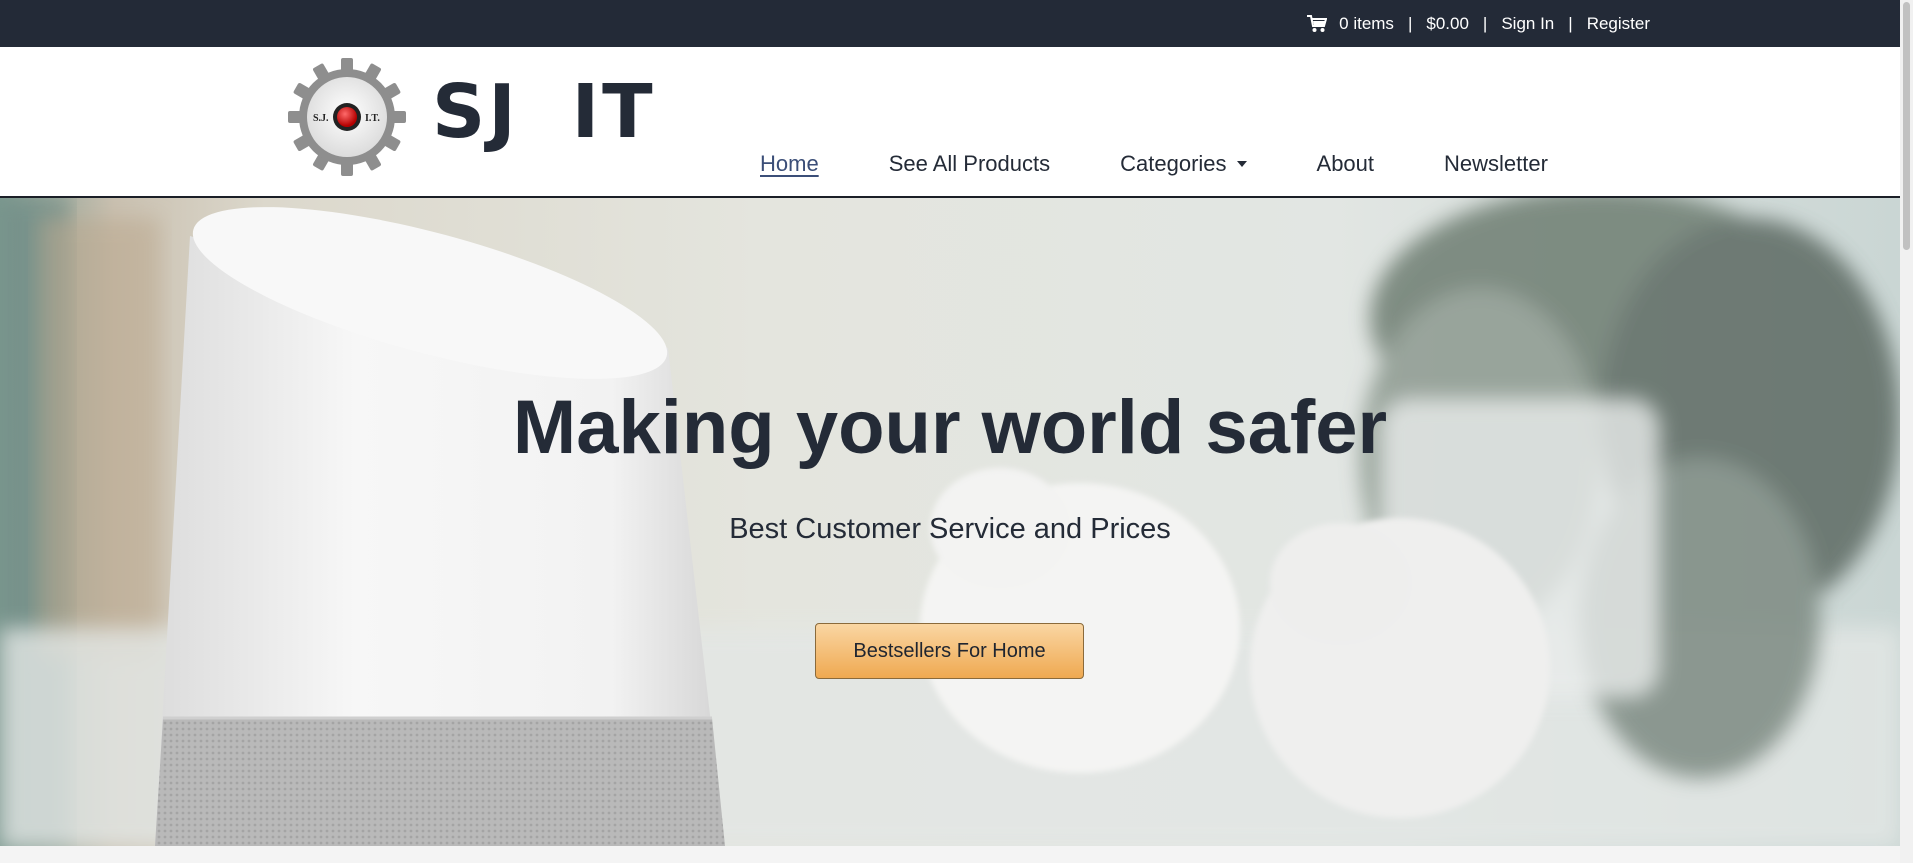  I want to click on gear-logo-icon: S.J. I.T., so click(347, 117).